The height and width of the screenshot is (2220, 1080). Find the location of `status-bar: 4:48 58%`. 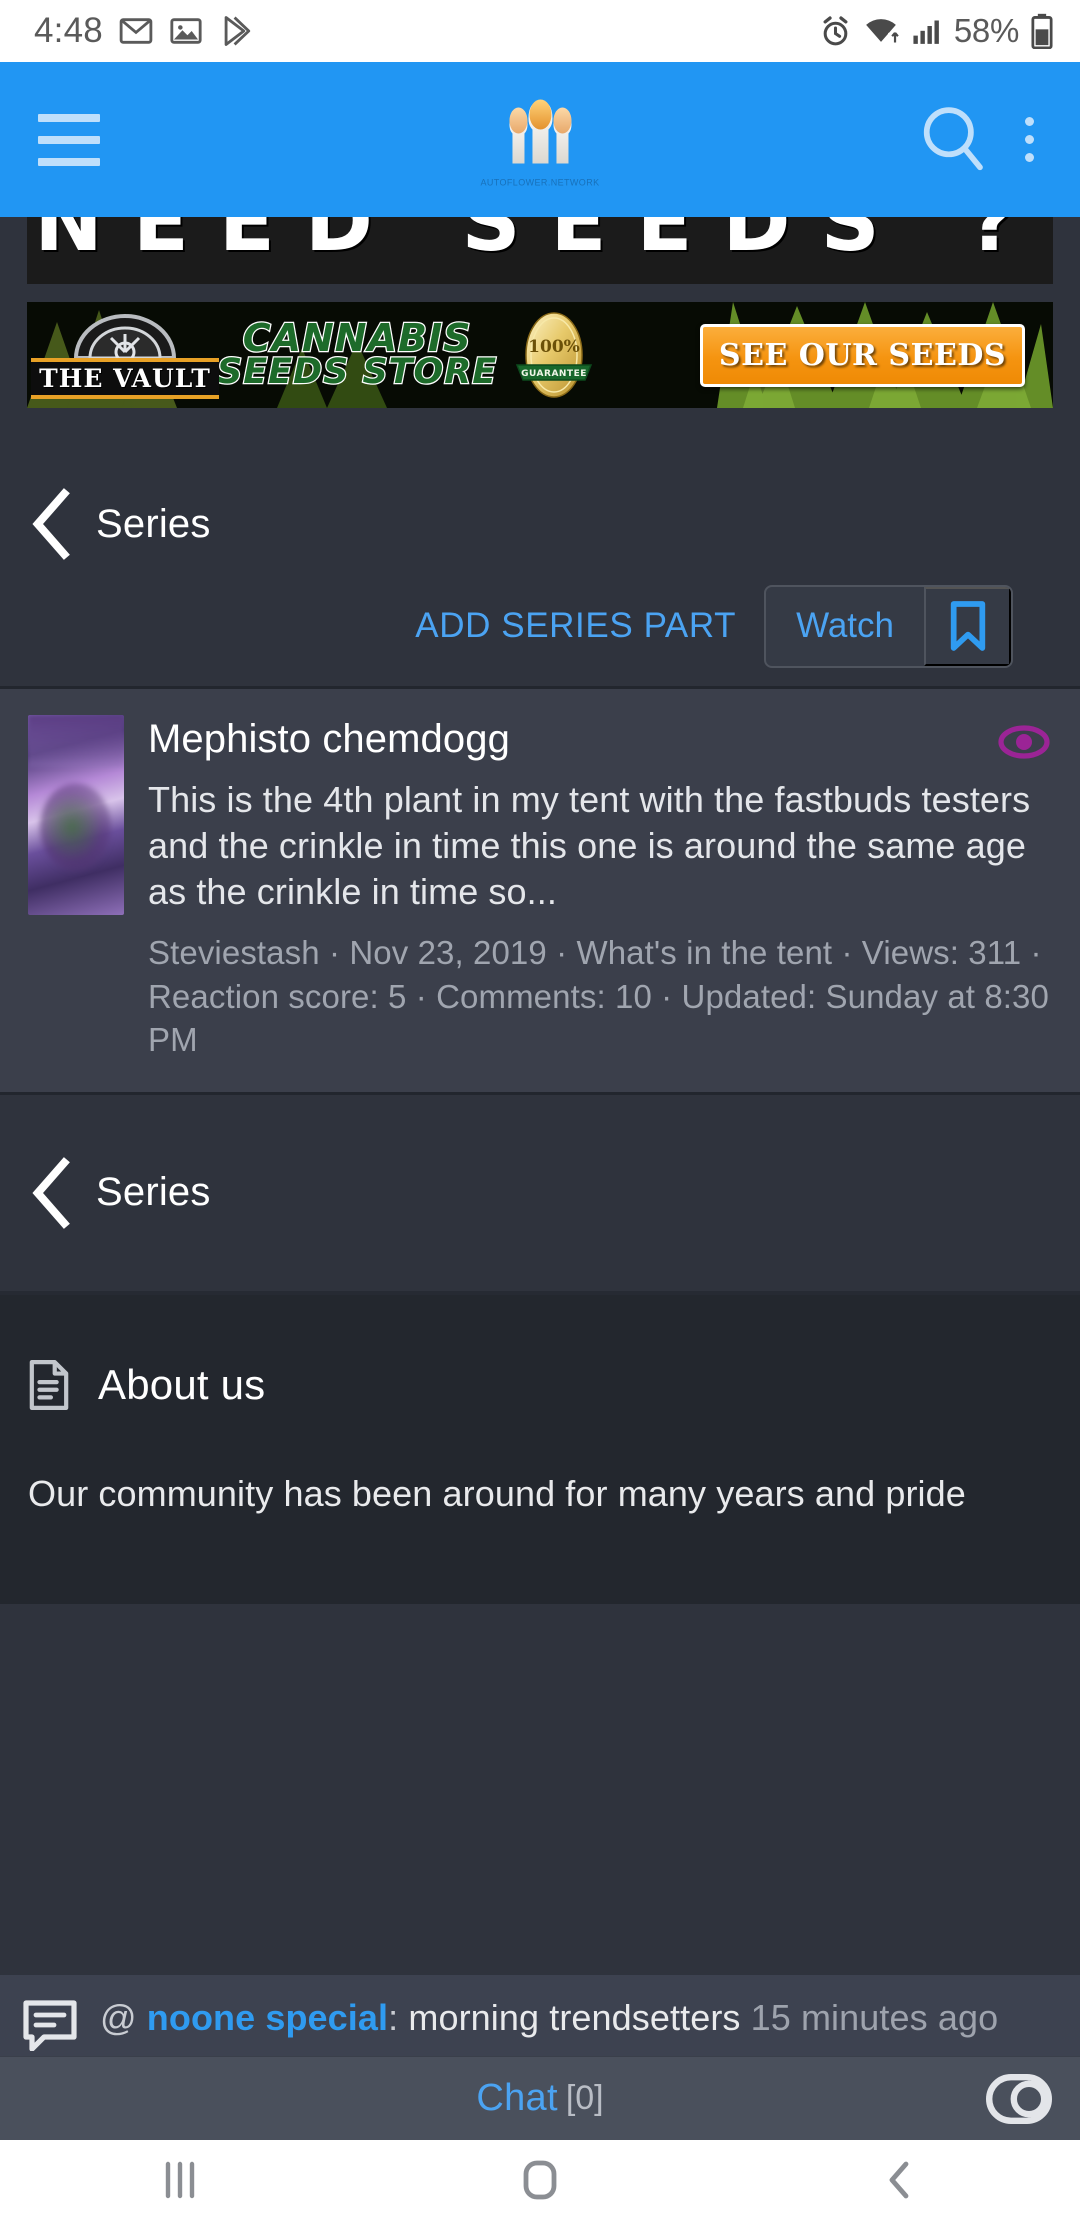

status-bar: 4:48 58% is located at coordinates (540, 31).